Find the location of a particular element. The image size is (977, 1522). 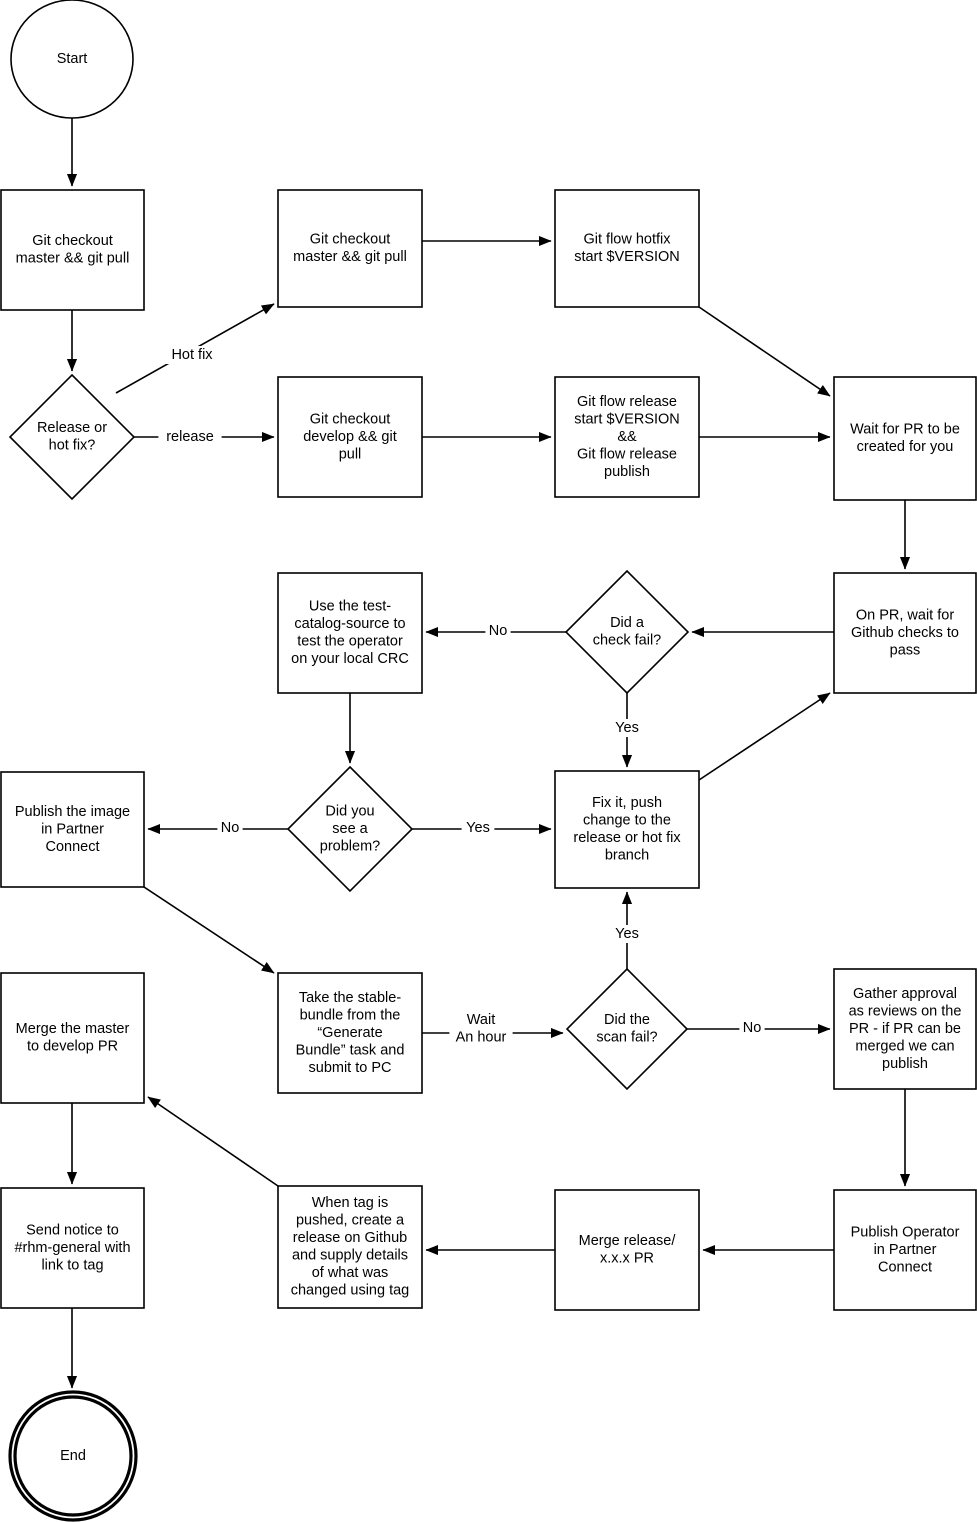

edge-label-e-problem-no-publishimage: No is located at coordinates (230, 828).